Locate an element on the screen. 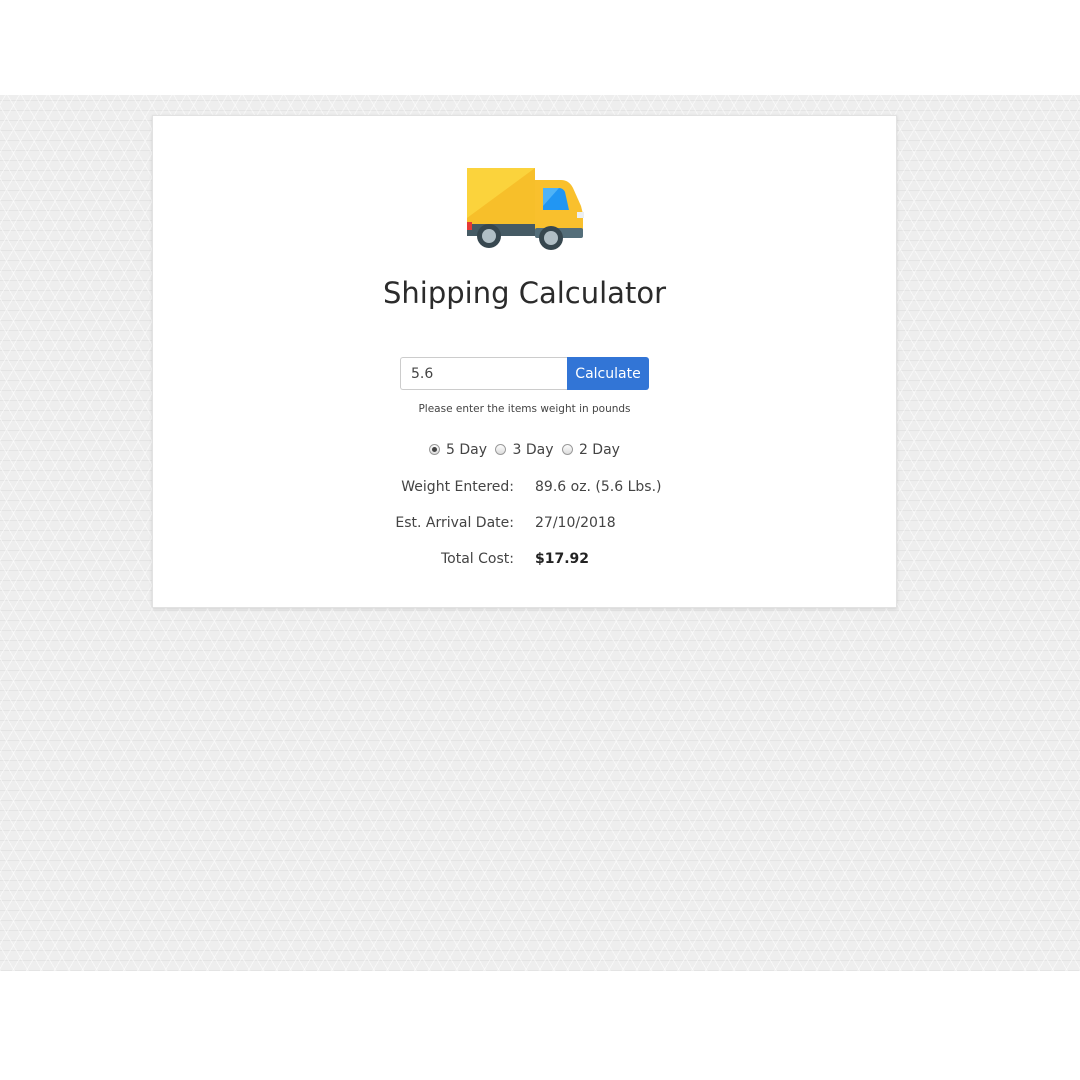 This screenshot has height=1080, width=1080. radio-3-day is located at coordinates (501, 449).